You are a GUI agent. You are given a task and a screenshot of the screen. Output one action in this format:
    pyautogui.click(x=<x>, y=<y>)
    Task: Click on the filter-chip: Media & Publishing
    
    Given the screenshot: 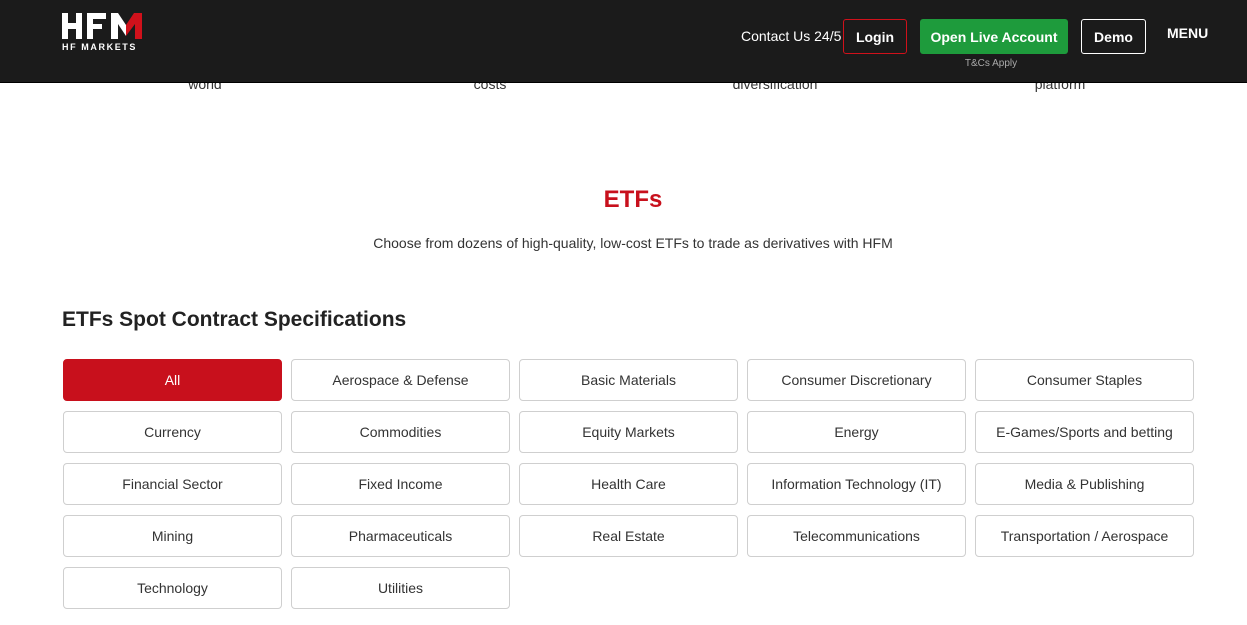 What is the action you would take?
    pyautogui.click(x=1084, y=484)
    